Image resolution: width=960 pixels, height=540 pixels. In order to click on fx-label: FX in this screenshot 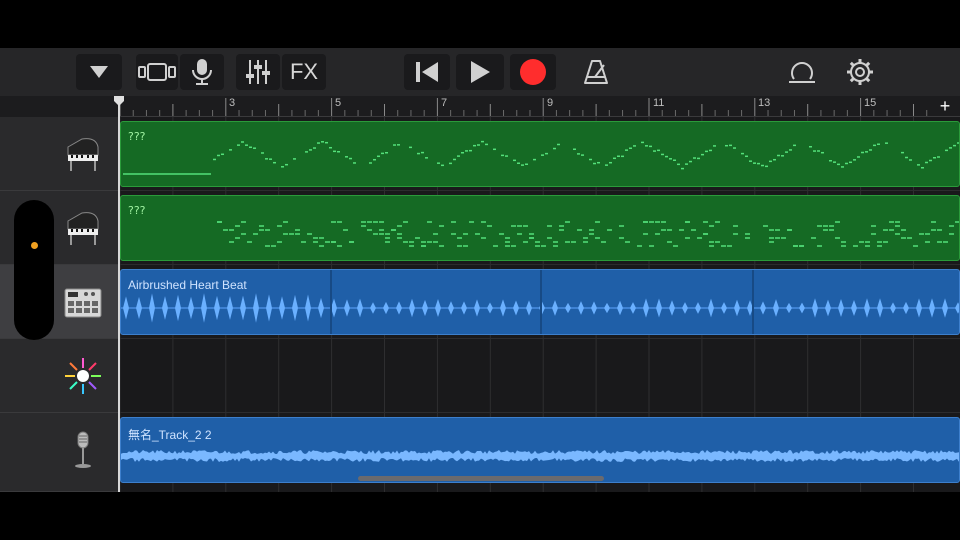, I will do `click(304, 71)`.